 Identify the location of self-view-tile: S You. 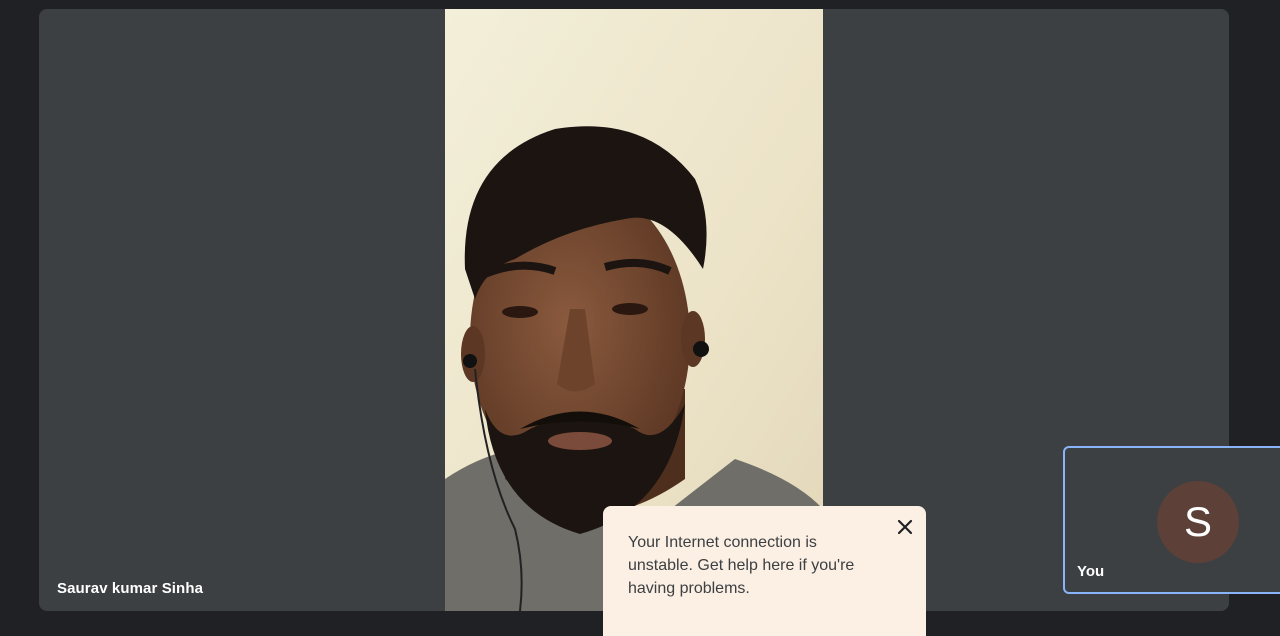
(1171, 520).